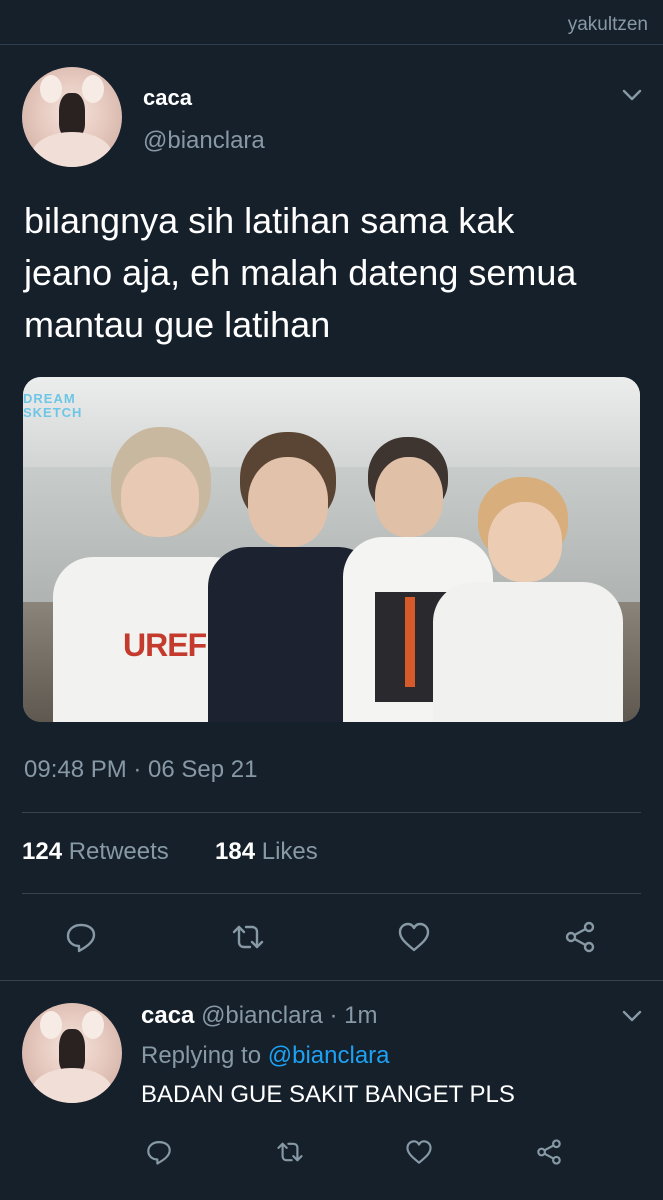 This screenshot has width=663, height=1200. Describe the element at coordinates (331, 44) in the screenshot. I see `top-divider` at that location.